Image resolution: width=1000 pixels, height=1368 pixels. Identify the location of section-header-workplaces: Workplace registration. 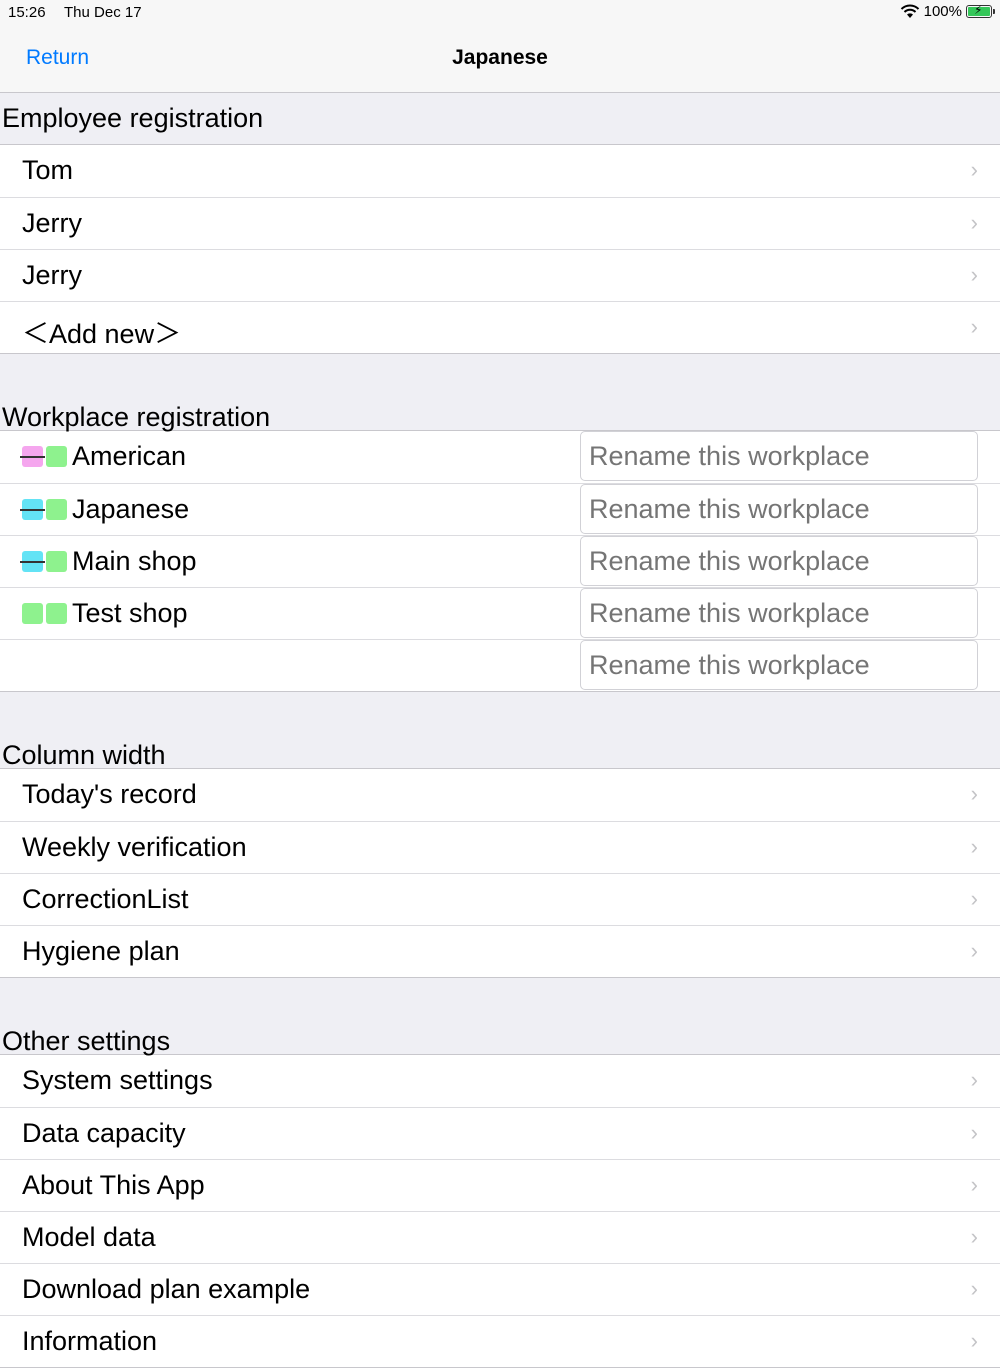
(500, 393).